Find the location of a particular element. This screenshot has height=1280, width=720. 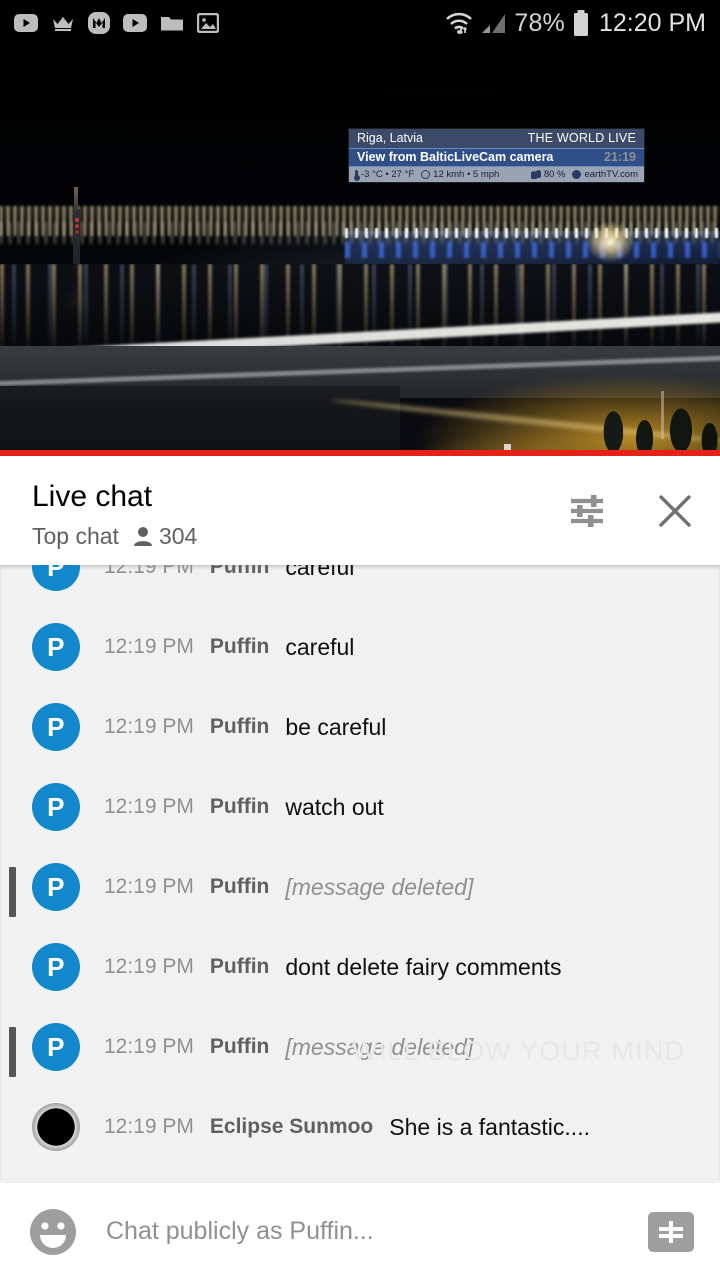

overlay-website: earthTV.com is located at coordinates (611, 174).